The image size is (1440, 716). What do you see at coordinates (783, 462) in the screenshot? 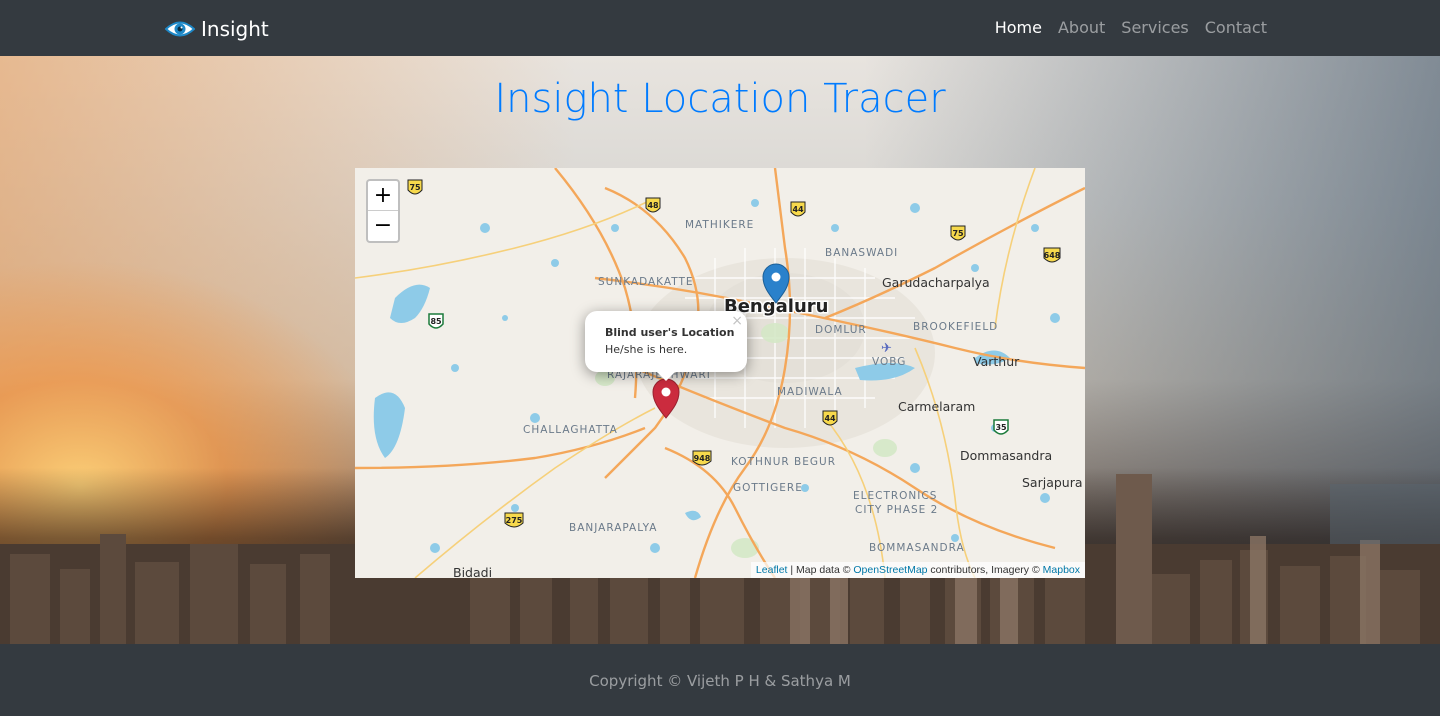
I see `label-kothnur: KOTHNUR BEGUR` at bounding box center [783, 462].